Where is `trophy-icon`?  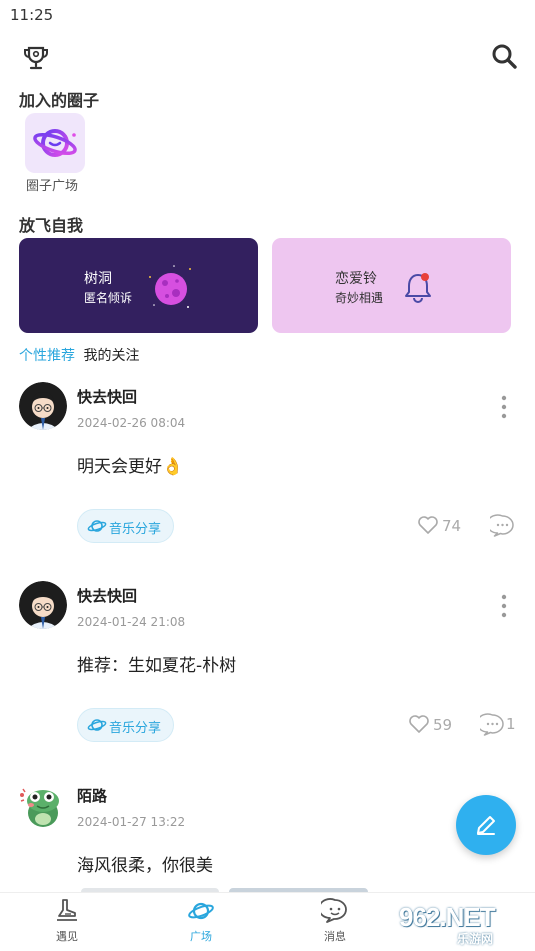
trophy-icon is located at coordinates (36, 58).